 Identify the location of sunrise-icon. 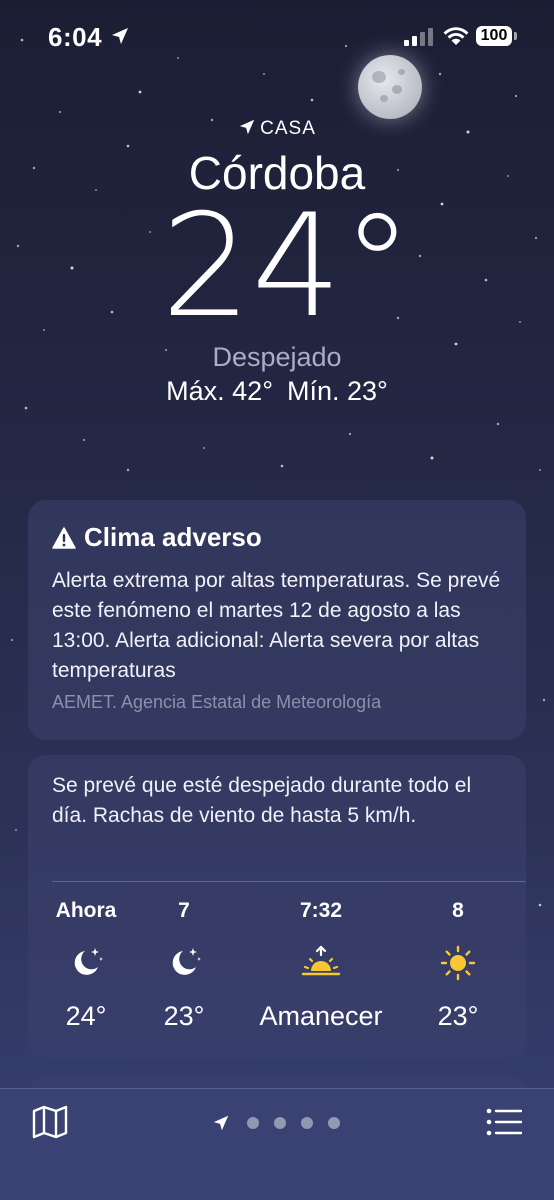
(321, 964).